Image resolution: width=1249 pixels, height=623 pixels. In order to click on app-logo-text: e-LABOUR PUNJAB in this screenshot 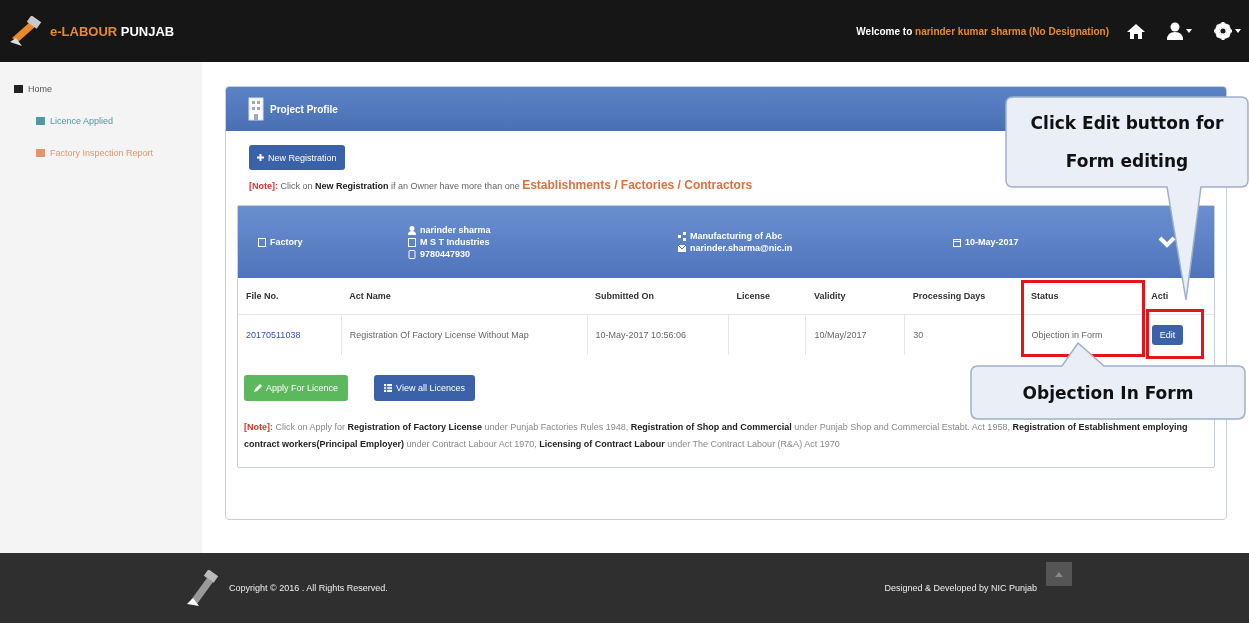, I will do `click(112, 31)`.